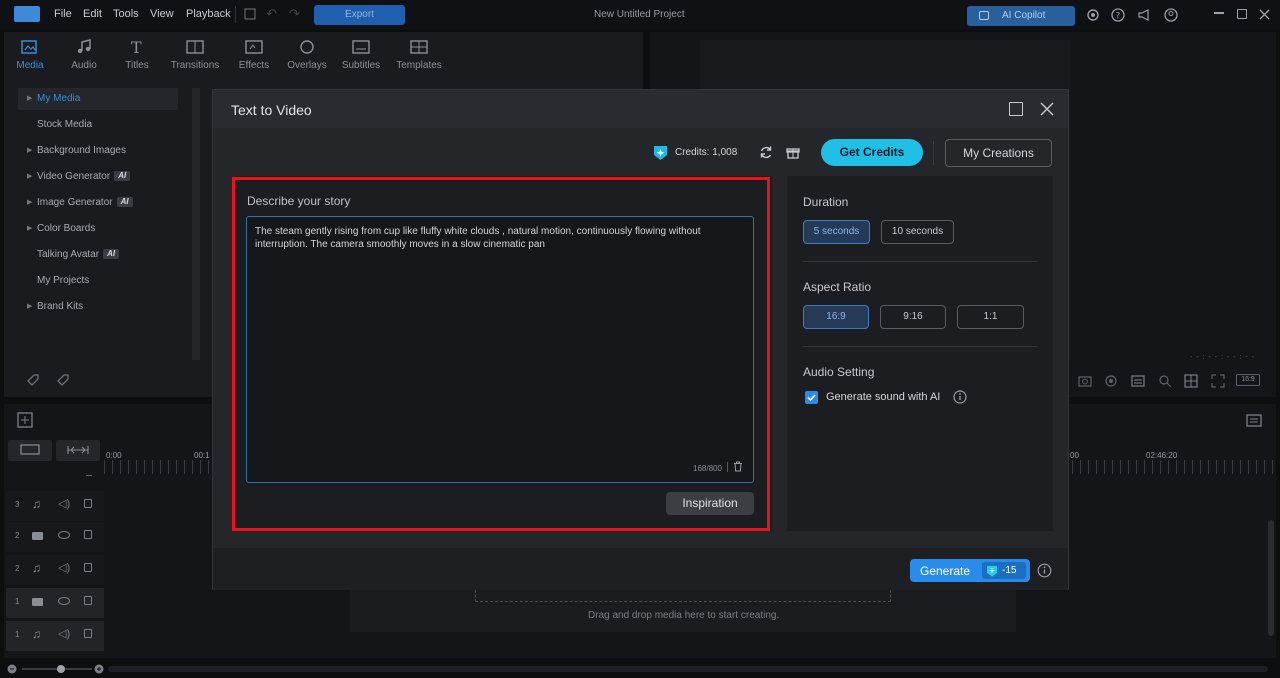 The image size is (1280, 678). What do you see at coordinates (254, 54) in the screenshot?
I see `tab-effects: Effects` at bounding box center [254, 54].